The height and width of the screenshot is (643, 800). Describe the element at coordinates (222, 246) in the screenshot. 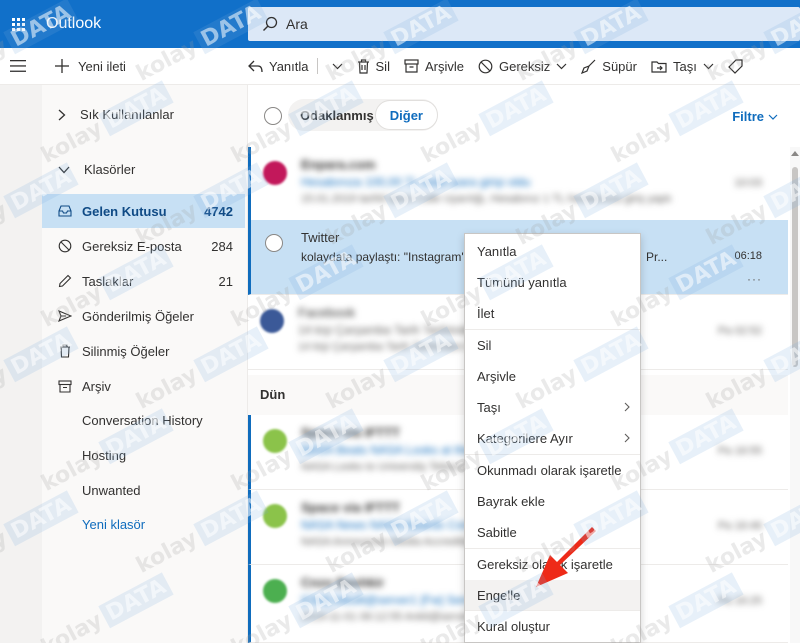

I see `unread-count: 284` at that location.